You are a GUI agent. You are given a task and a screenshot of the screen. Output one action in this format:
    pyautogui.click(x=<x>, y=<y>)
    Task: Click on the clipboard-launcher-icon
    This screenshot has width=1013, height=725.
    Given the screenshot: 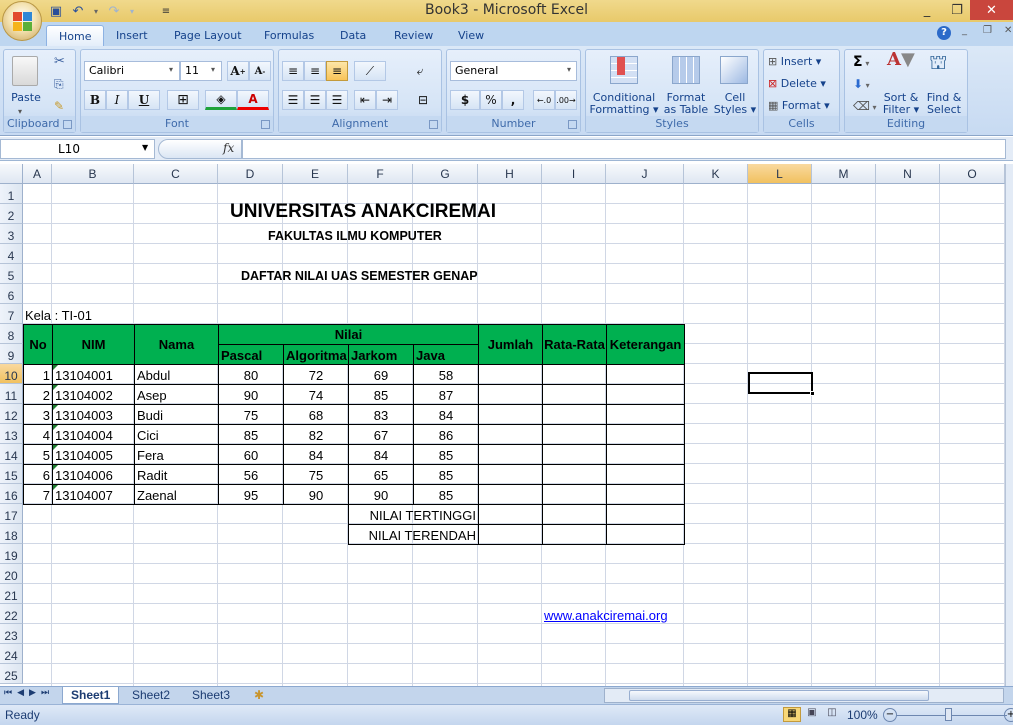 What is the action you would take?
    pyautogui.click(x=67, y=124)
    